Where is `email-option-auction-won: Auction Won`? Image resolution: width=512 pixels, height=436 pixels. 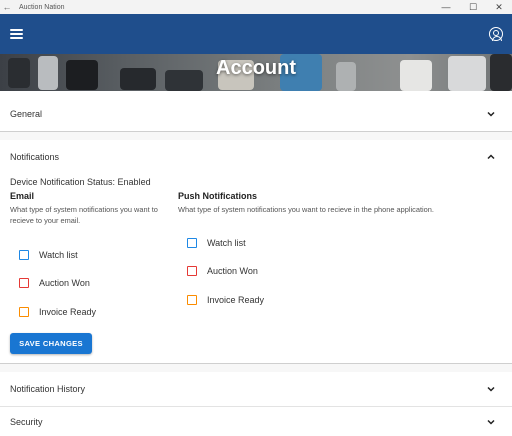 email-option-auction-won: Auction Won is located at coordinates (54, 283).